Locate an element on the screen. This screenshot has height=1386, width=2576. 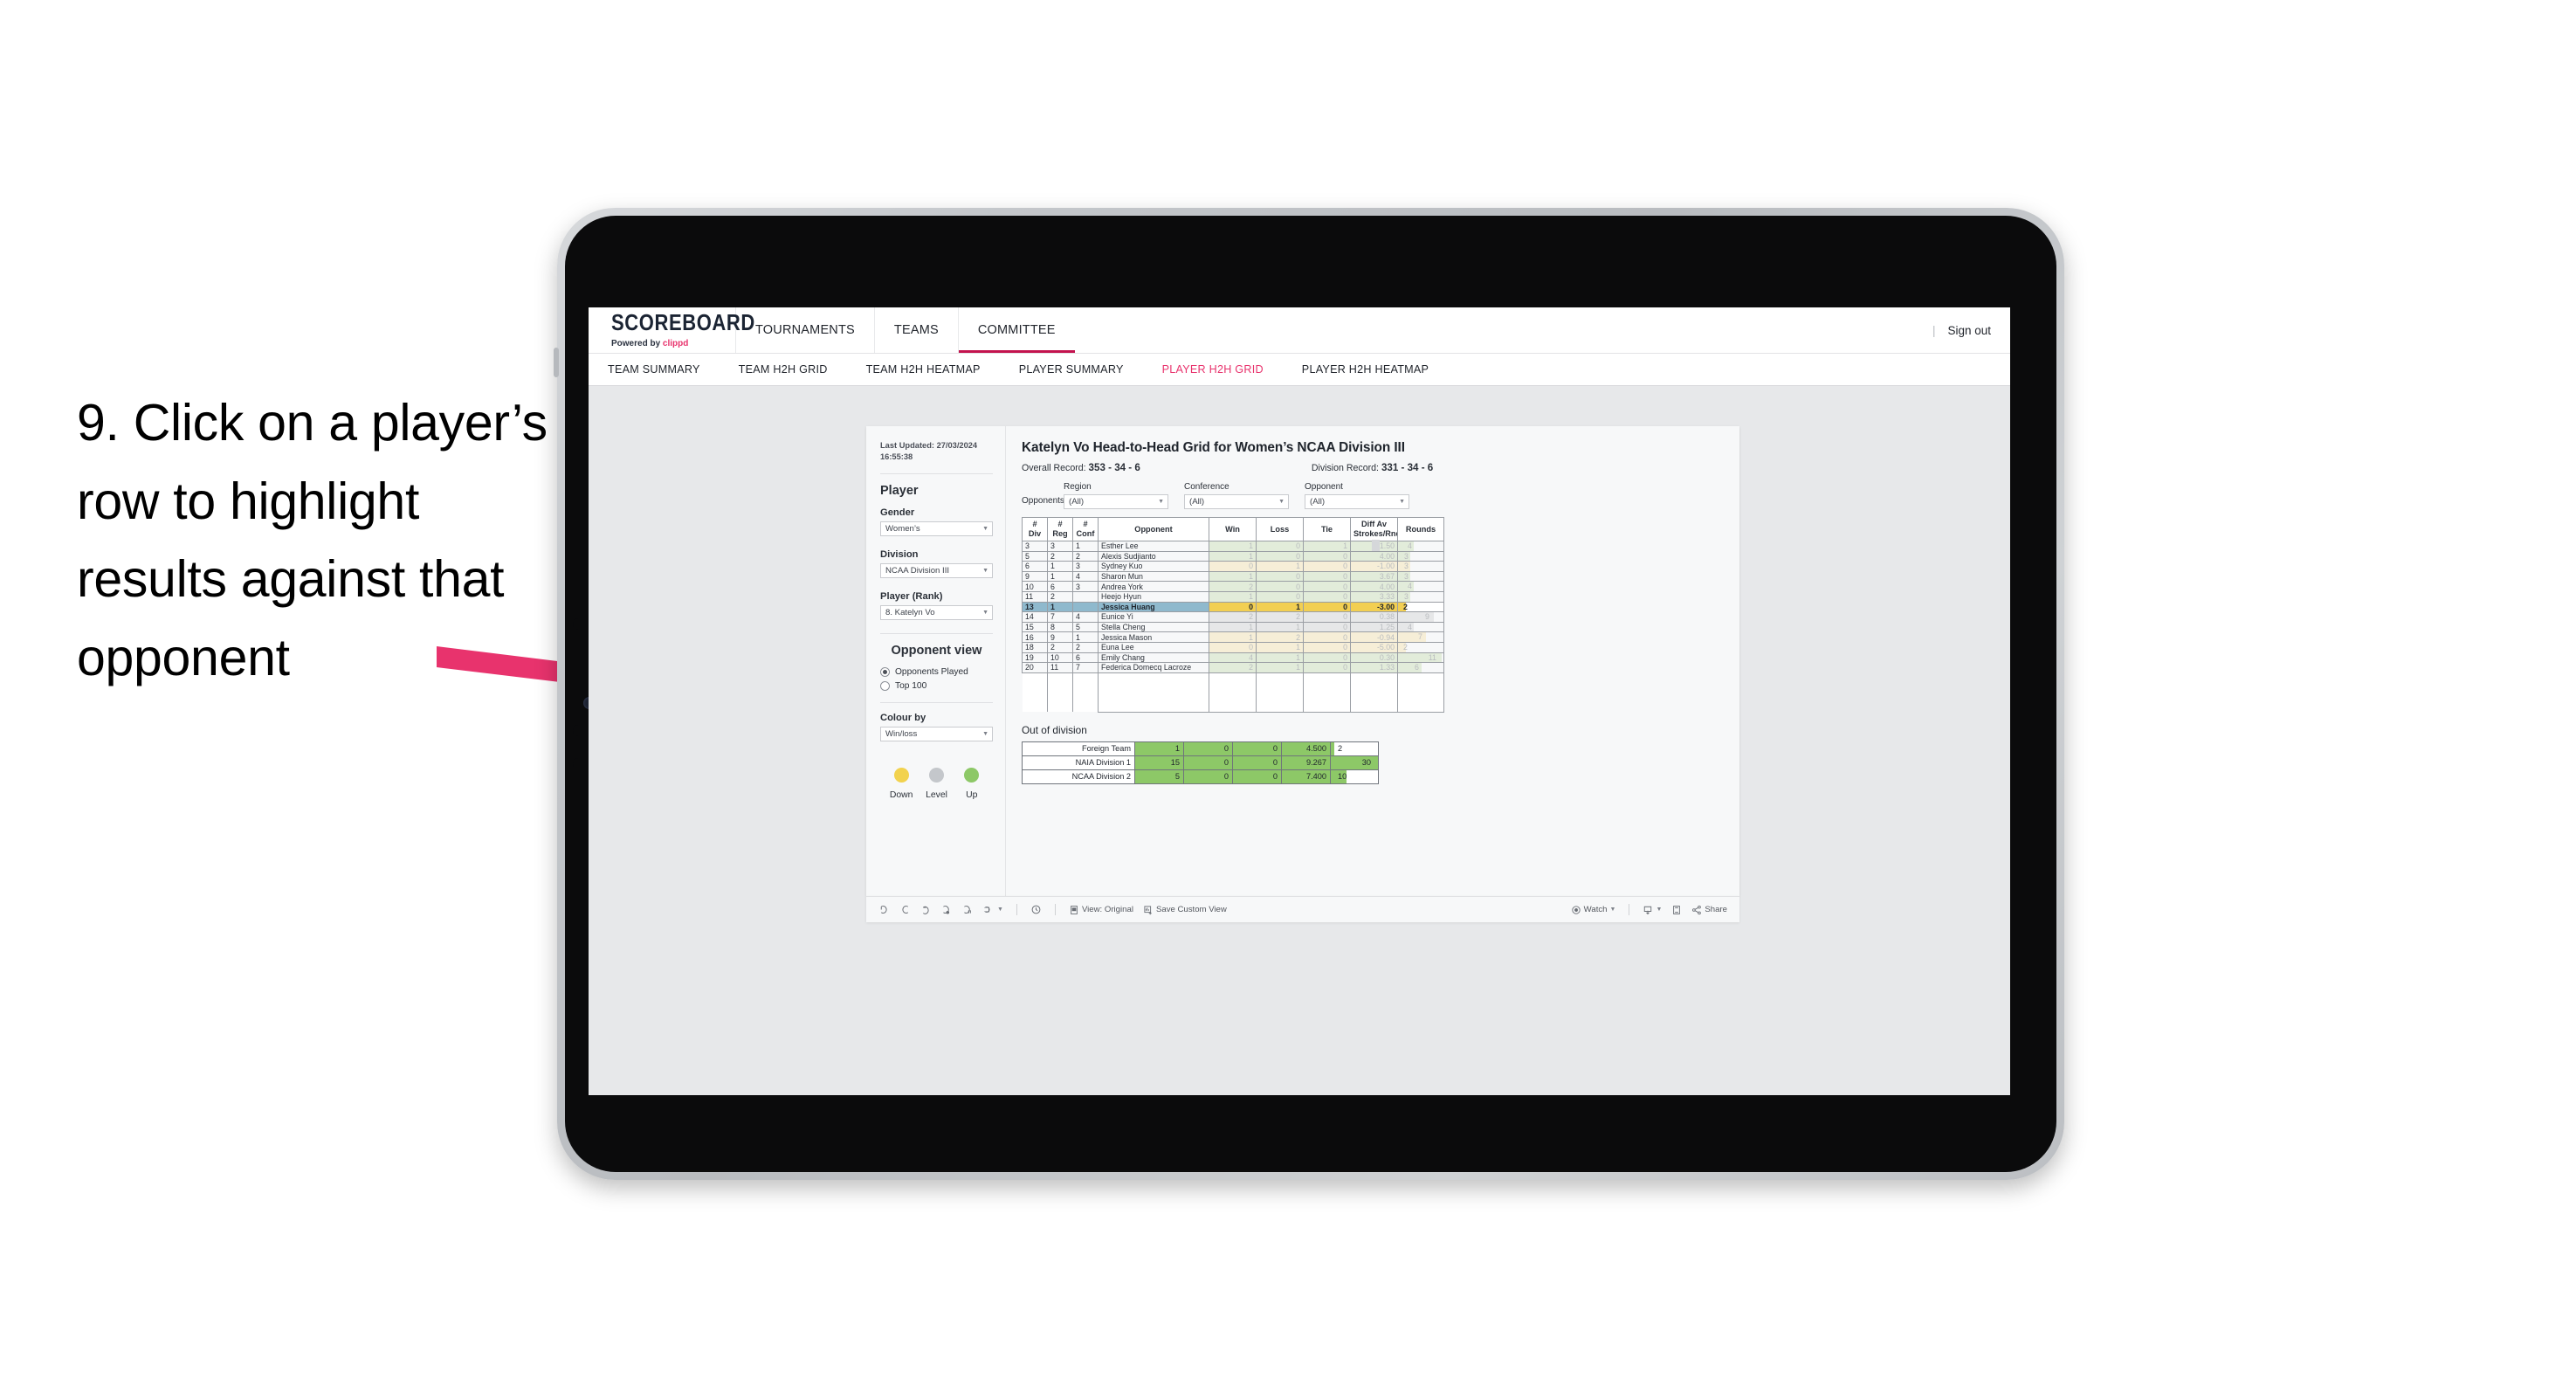
legend-label-level: Level is located at coordinates (936, 795).